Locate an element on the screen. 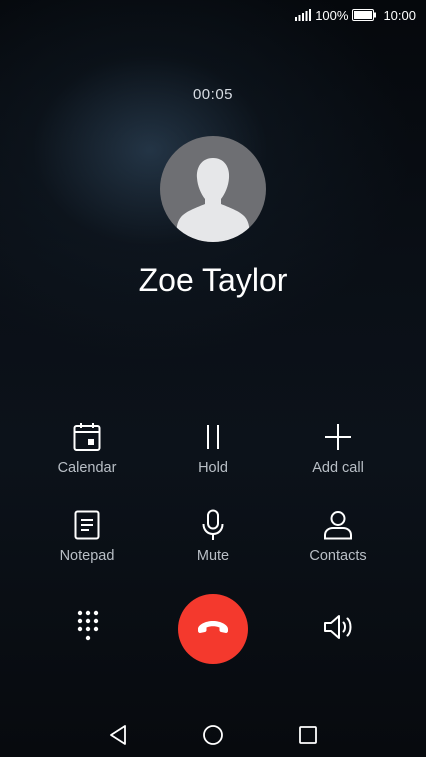 The height and width of the screenshot is (757, 426). speaker-icon is located at coordinates (339, 629).